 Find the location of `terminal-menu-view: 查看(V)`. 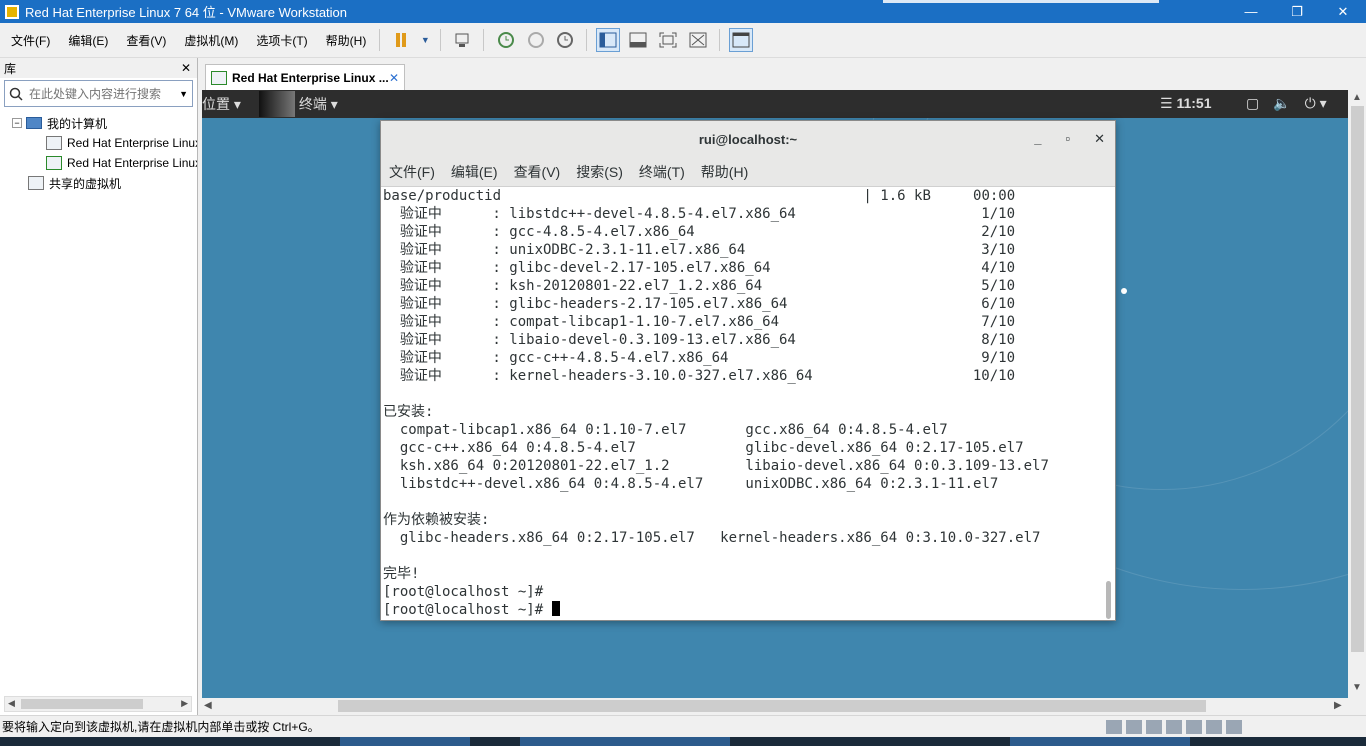

terminal-menu-view: 查看(V) is located at coordinates (537, 172).